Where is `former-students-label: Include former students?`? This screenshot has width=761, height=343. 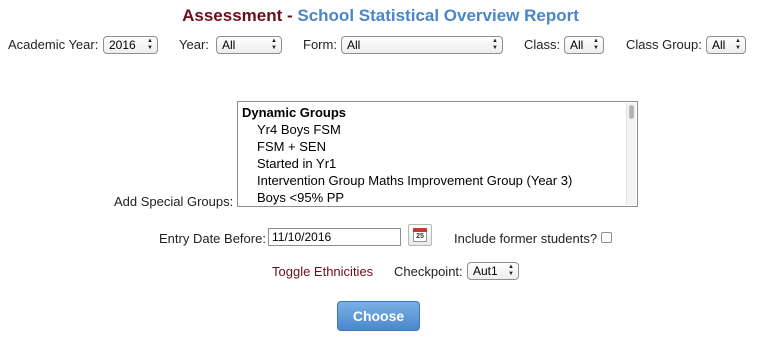
former-students-label: Include former students? is located at coordinates (526, 238).